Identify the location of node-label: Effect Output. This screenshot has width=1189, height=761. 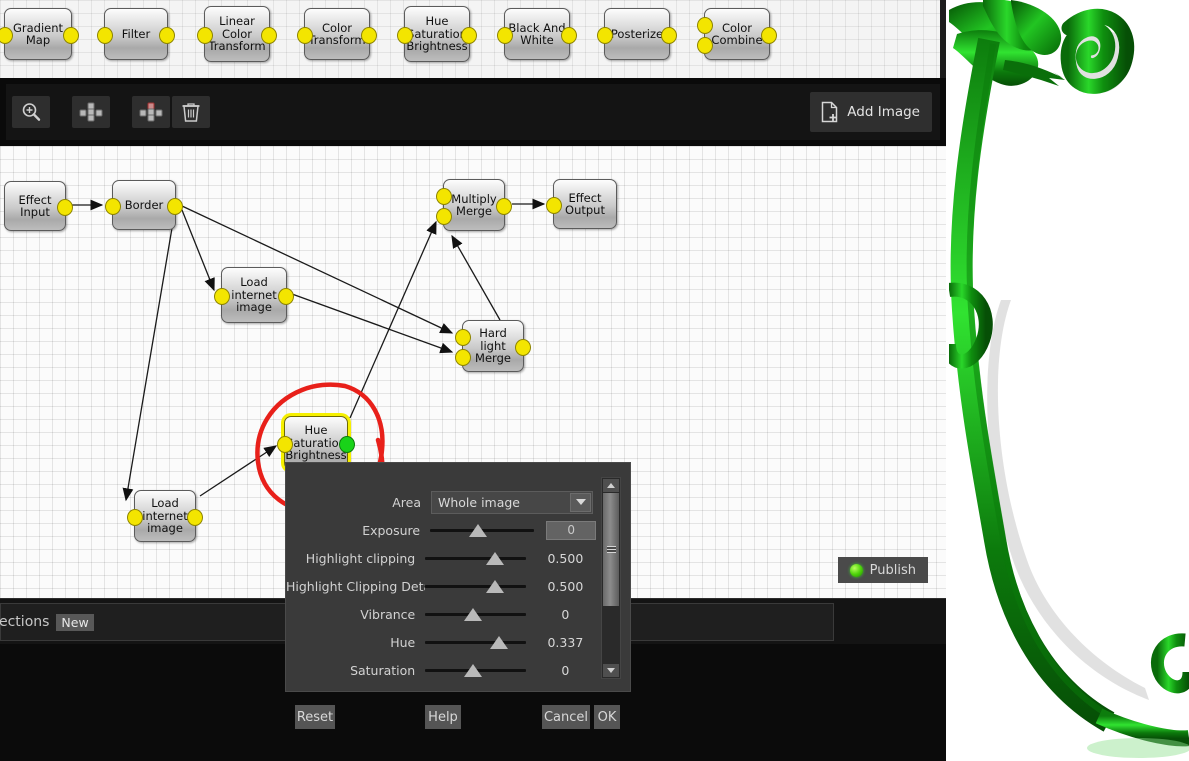
(585, 203).